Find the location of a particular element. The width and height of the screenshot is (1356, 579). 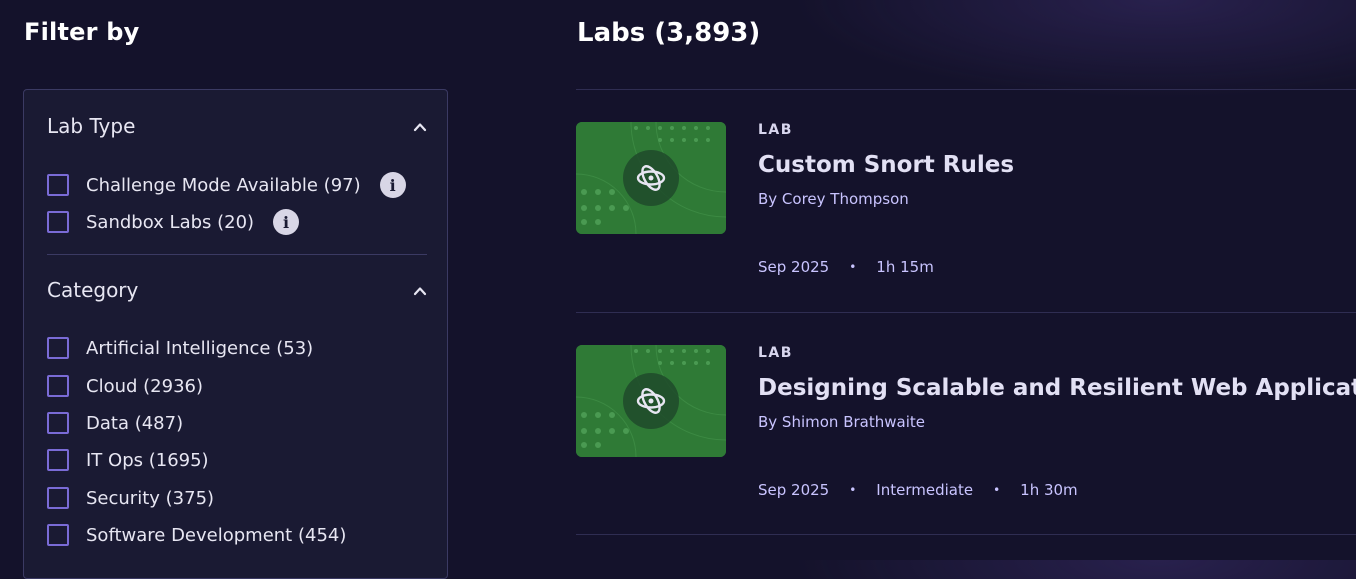

filter-option-label: Challenge Mode Available (97) is located at coordinates (223, 185).